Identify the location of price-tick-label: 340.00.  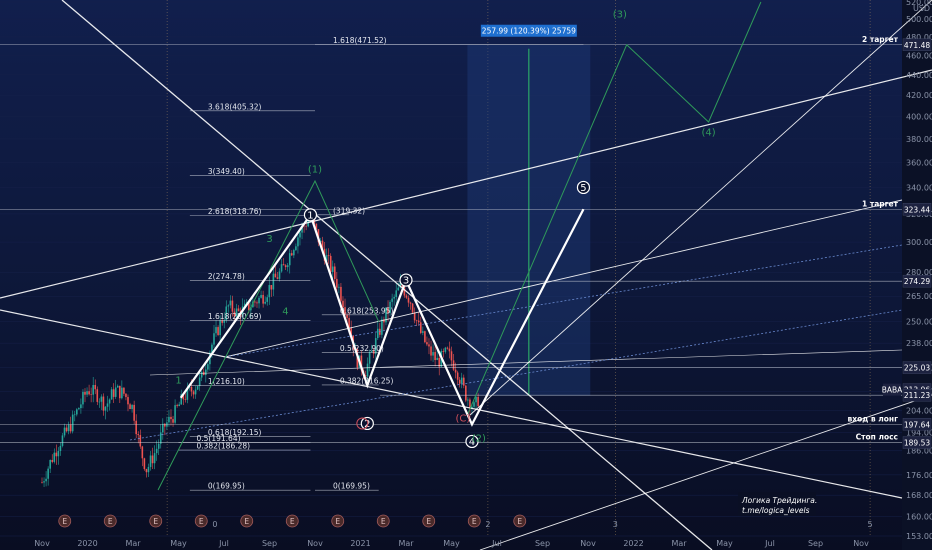
(919, 187).